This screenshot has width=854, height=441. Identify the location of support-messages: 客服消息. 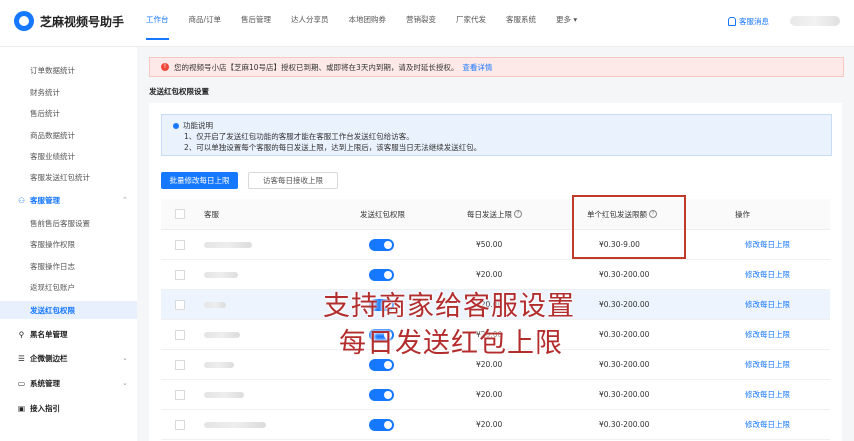
(748, 21).